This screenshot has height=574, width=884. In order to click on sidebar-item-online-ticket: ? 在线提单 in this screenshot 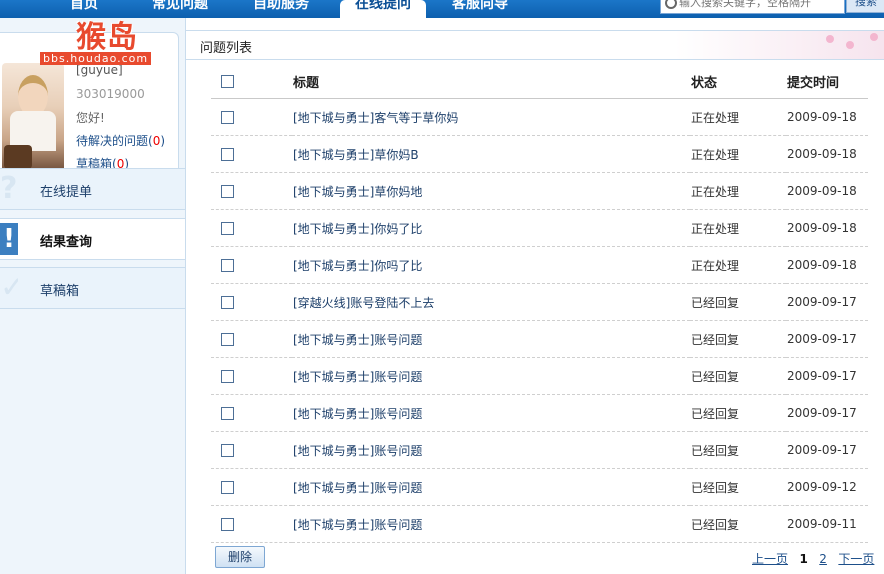, I will do `click(92, 189)`.